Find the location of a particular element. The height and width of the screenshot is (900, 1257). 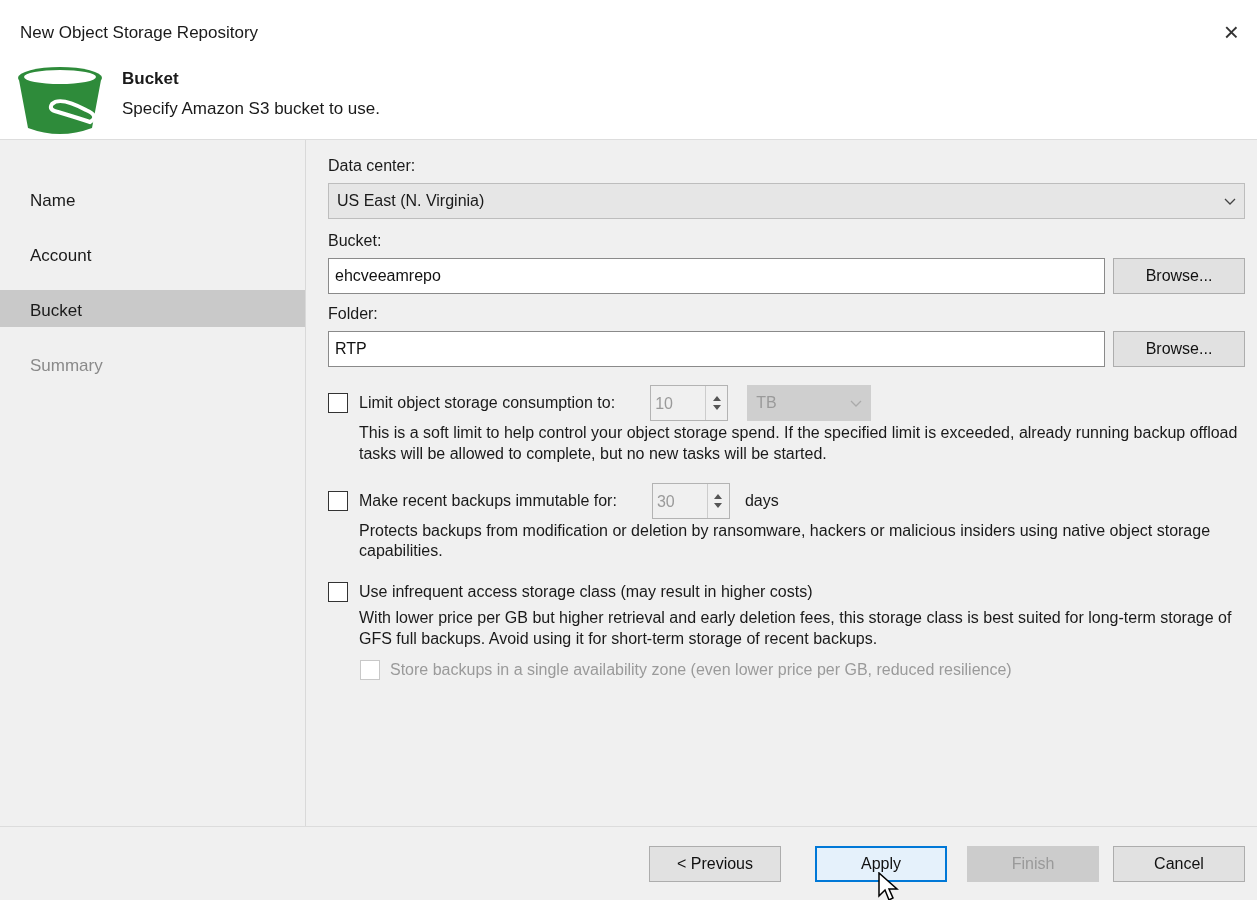

step-title: Bucket is located at coordinates (151, 79).